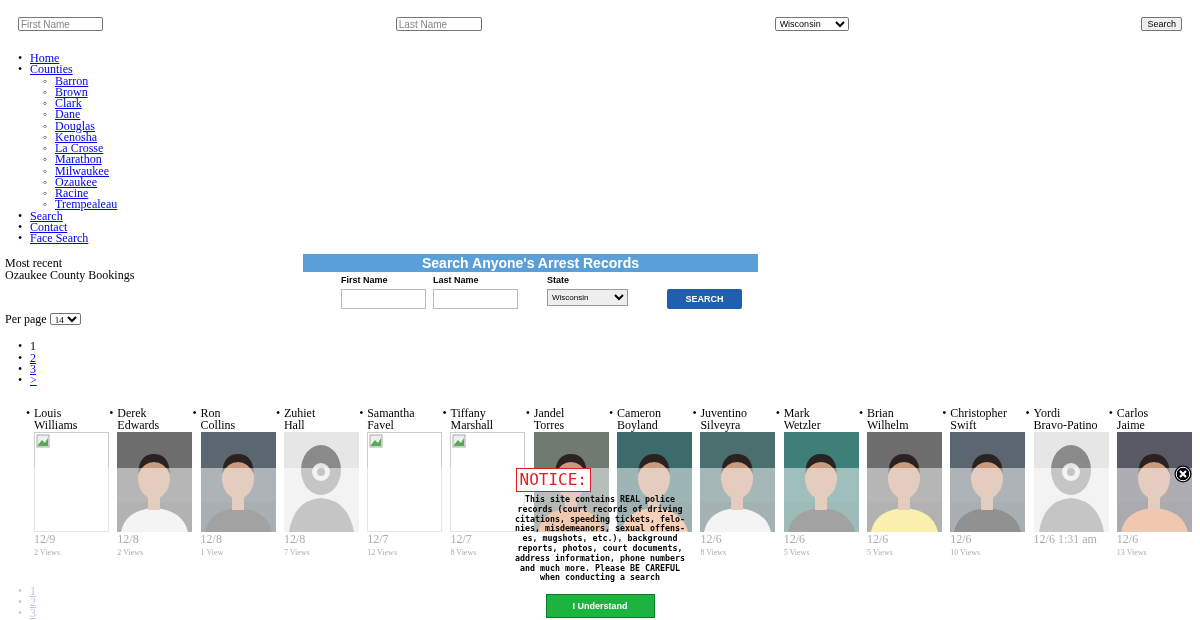 The width and height of the screenshot is (1200, 620). I want to click on page-link: >, so click(33, 381).